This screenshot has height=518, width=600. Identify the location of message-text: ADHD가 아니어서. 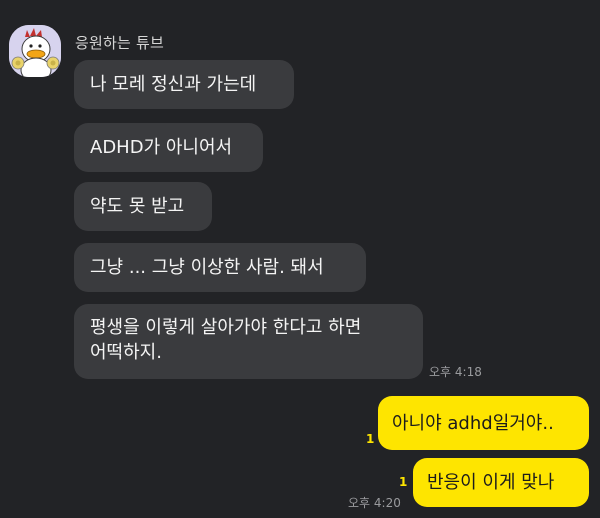
(161, 147).